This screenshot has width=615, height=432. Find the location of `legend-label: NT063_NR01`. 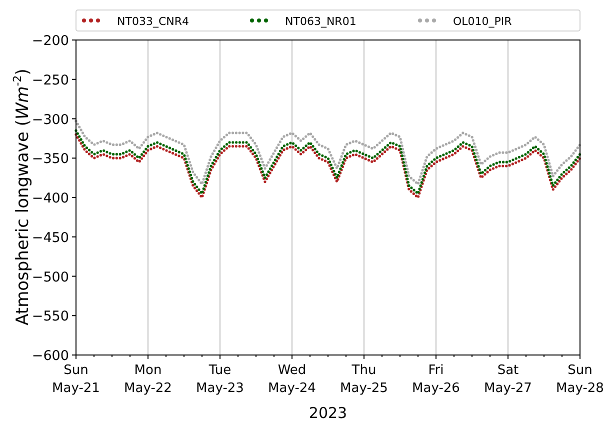

legend-label: NT063_NR01 is located at coordinates (320, 21).